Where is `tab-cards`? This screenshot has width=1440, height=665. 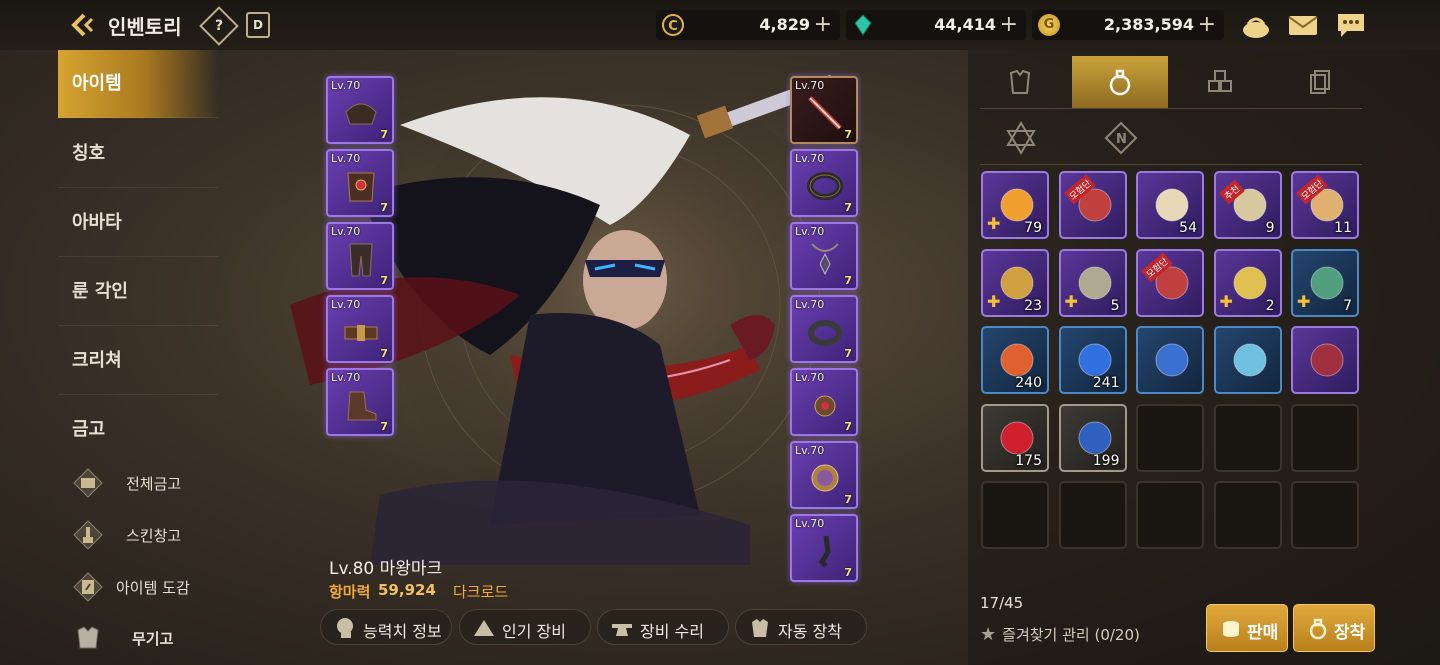 tab-cards is located at coordinates (1320, 82).